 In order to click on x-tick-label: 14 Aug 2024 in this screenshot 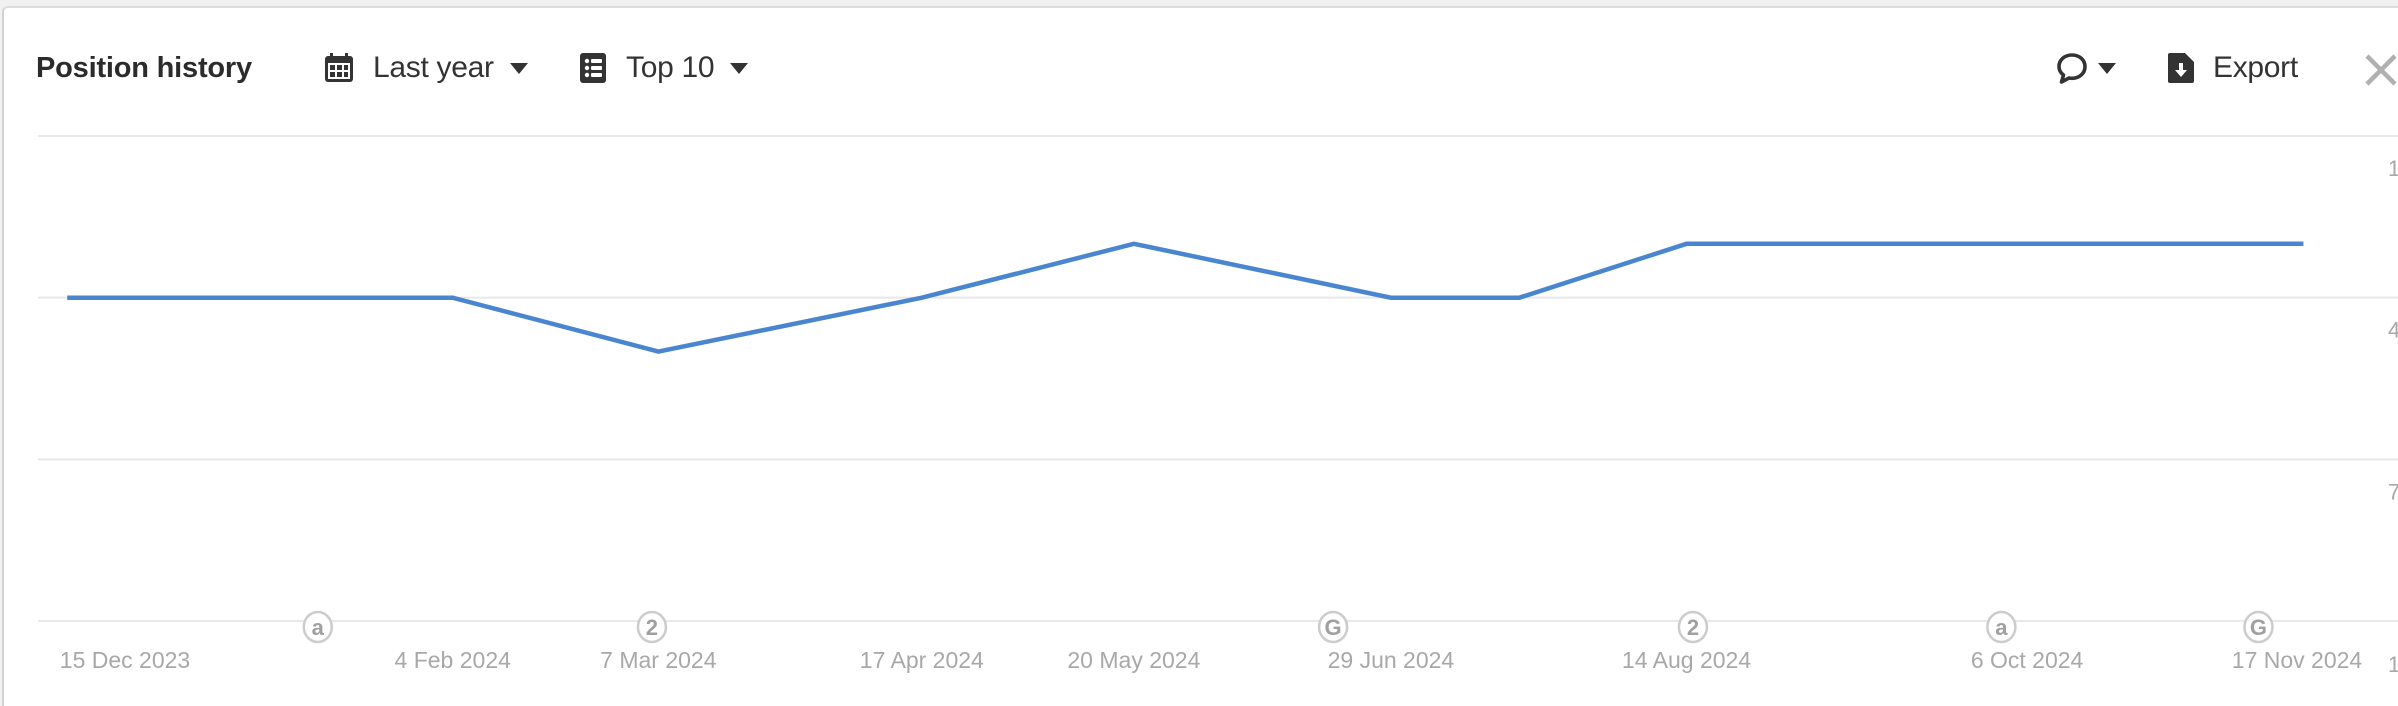, I will do `click(1686, 660)`.